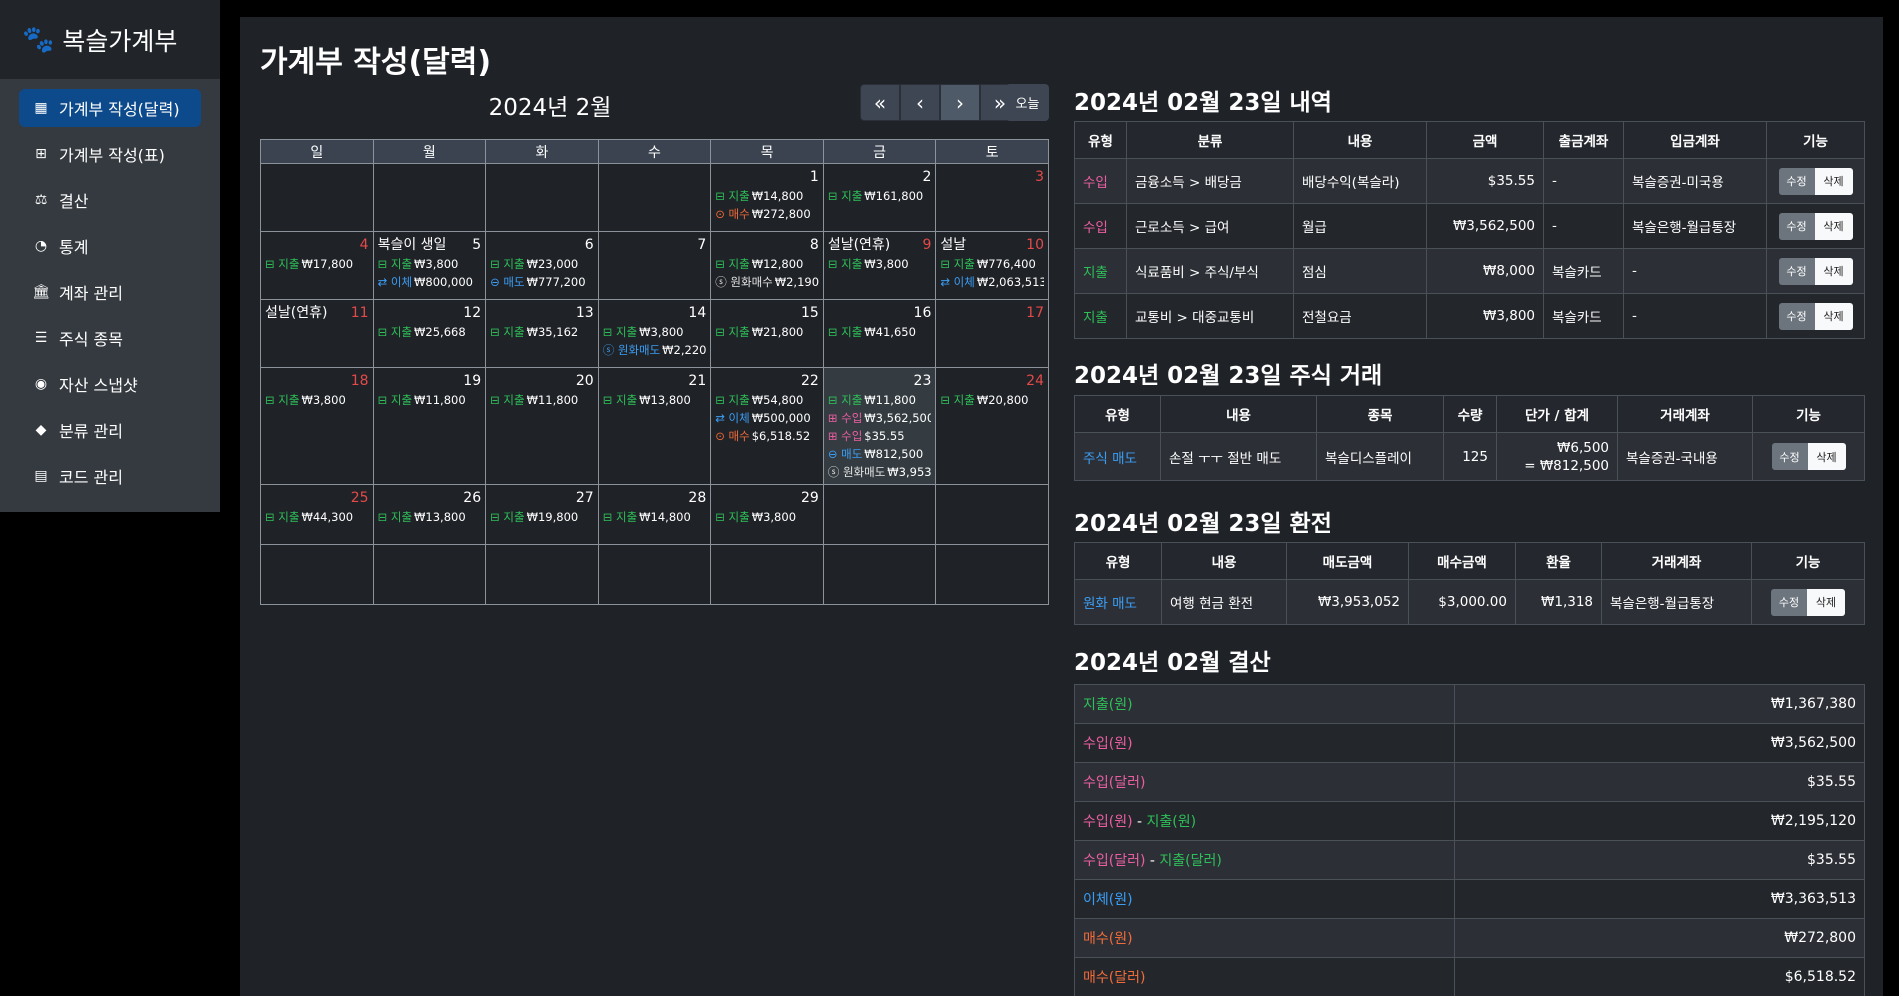 This screenshot has height=996, width=1899. Describe the element at coordinates (992, 282) in the screenshot. I see `calendar-event: ⇄ 이체 ₩2,063,513` at that location.